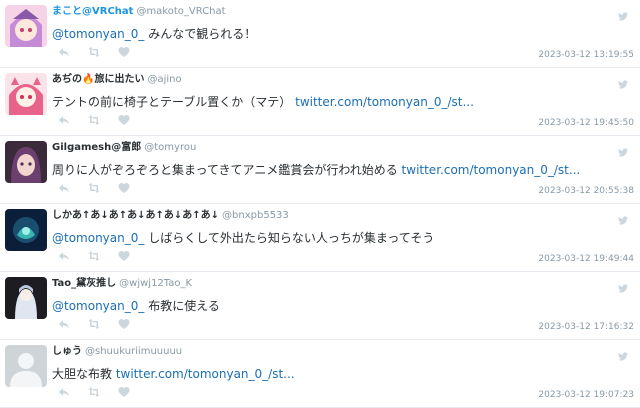 The image size is (640, 408). Describe the element at coordinates (84, 374) in the screenshot. I see `tweet-body: 大胆な布教` at that location.